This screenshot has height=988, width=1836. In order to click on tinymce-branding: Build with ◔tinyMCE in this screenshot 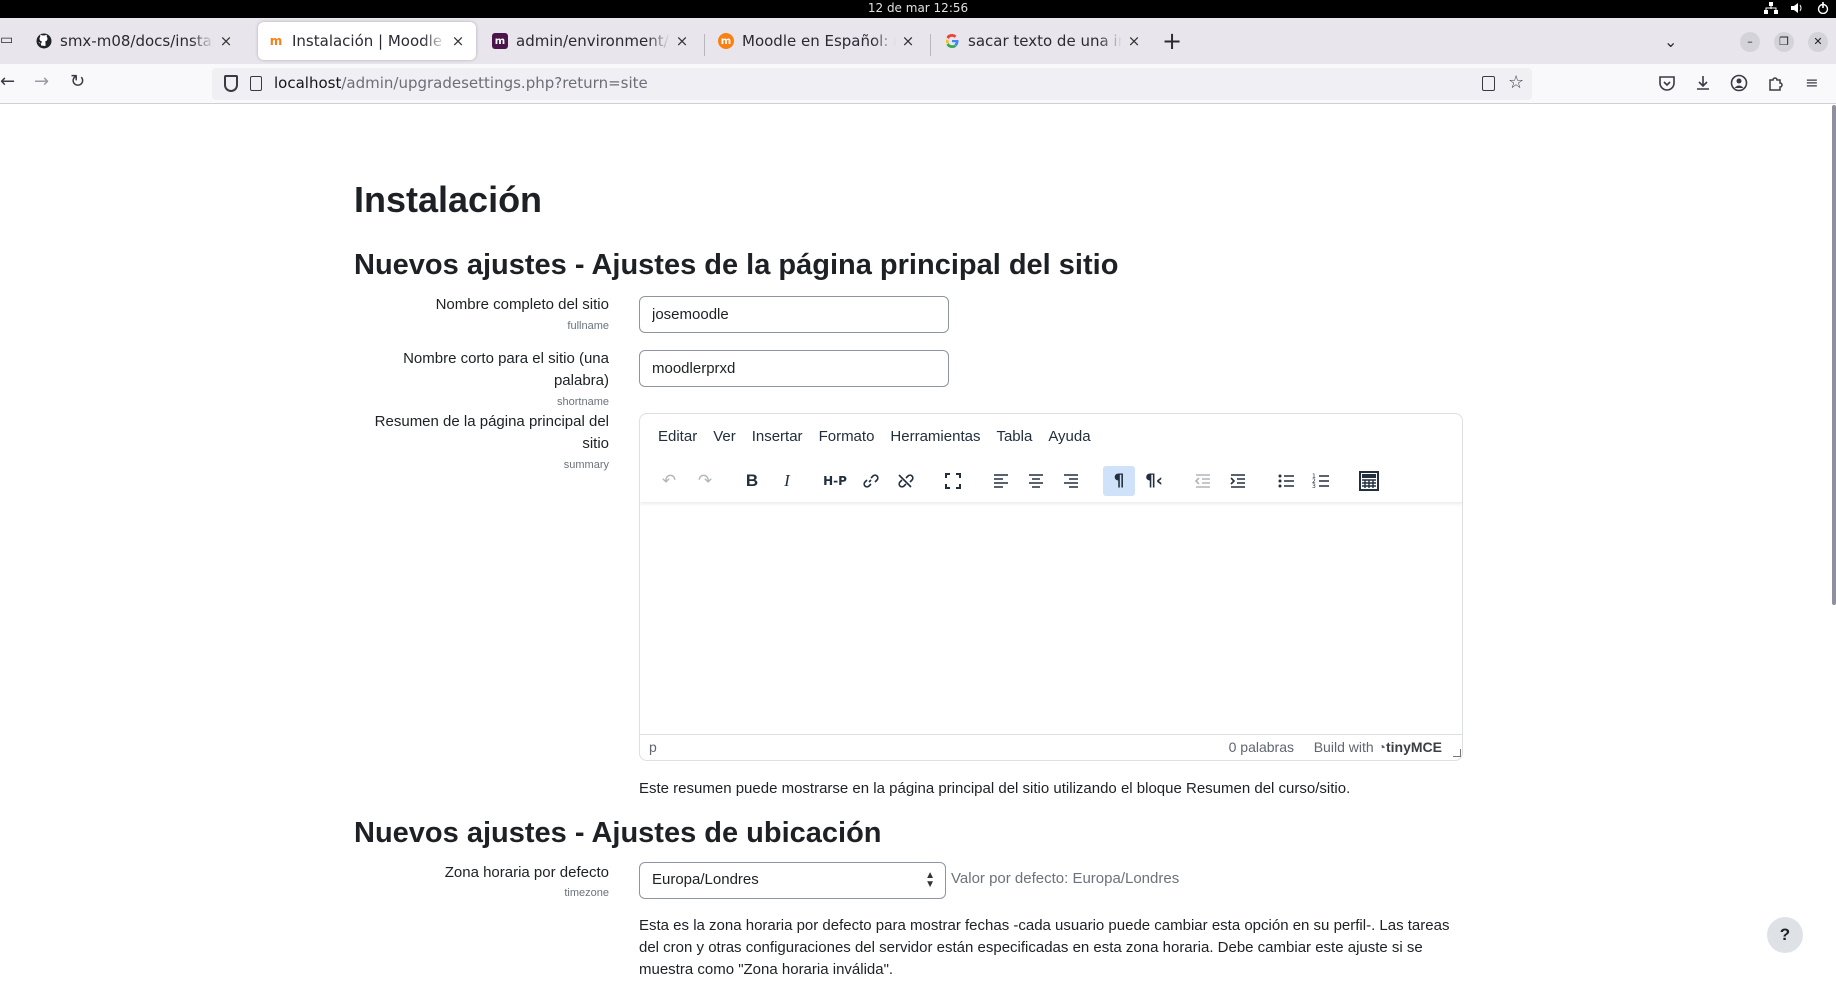, I will do `click(1378, 747)`.